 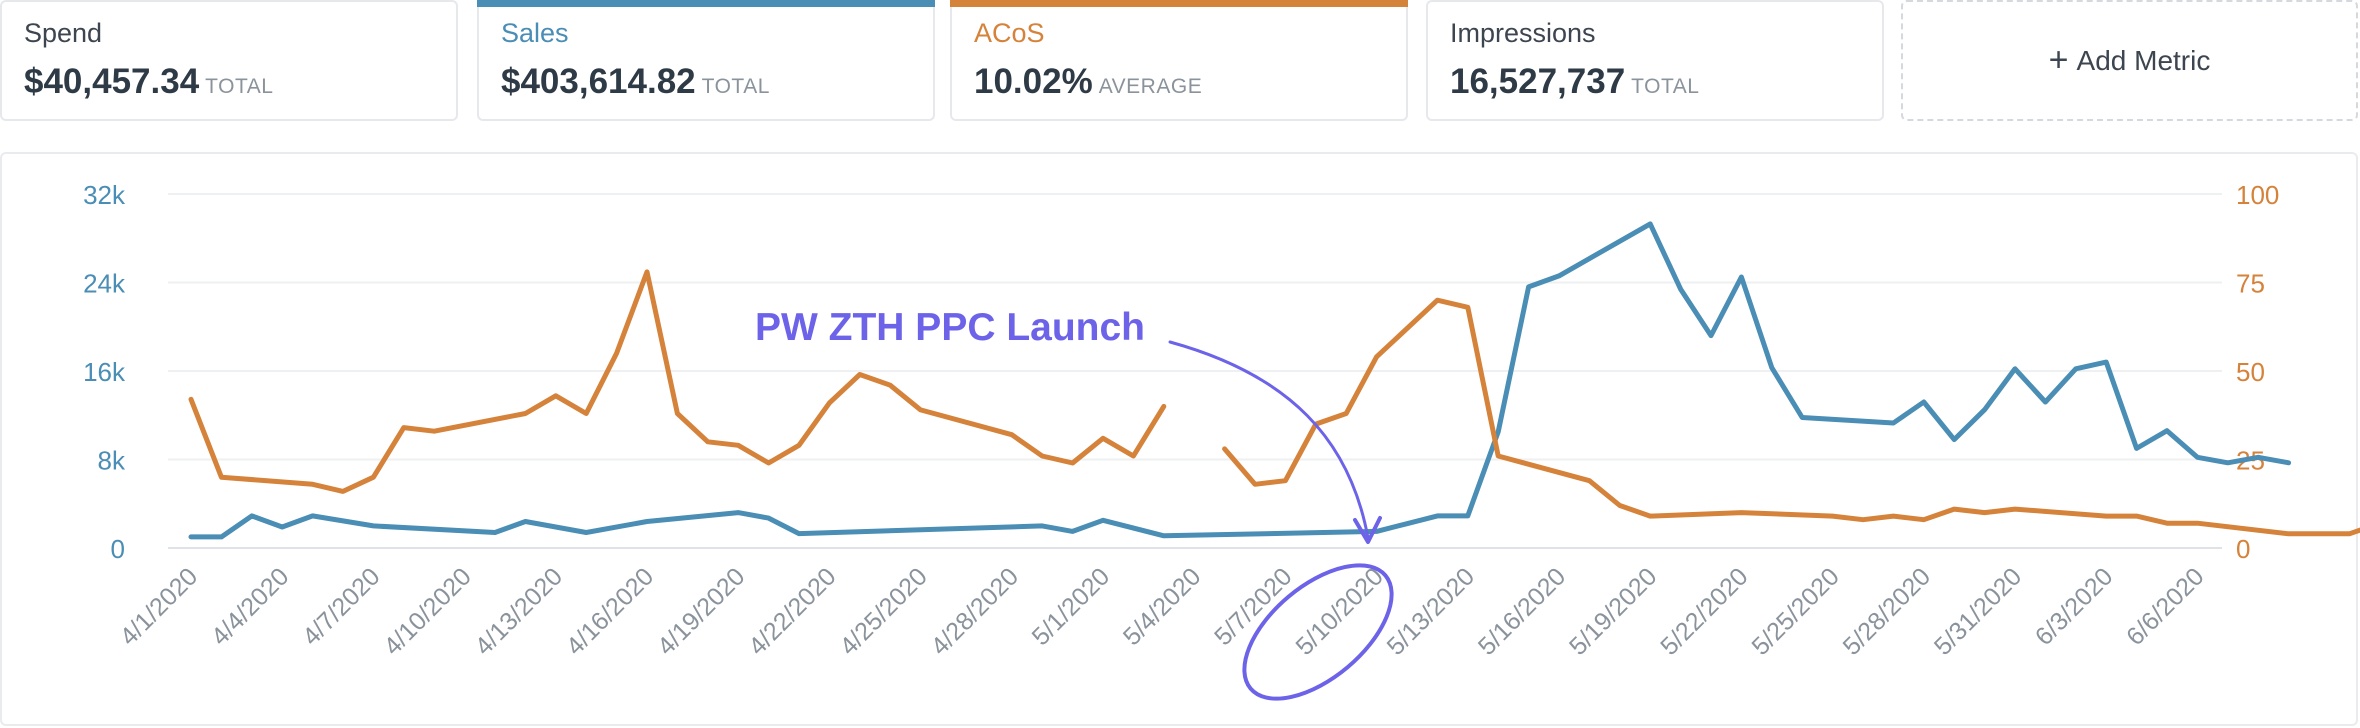 What do you see at coordinates (1071, 606) in the screenshot?
I see `x-axis-tick-label: 5/1/2020` at bounding box center [1071, 606].